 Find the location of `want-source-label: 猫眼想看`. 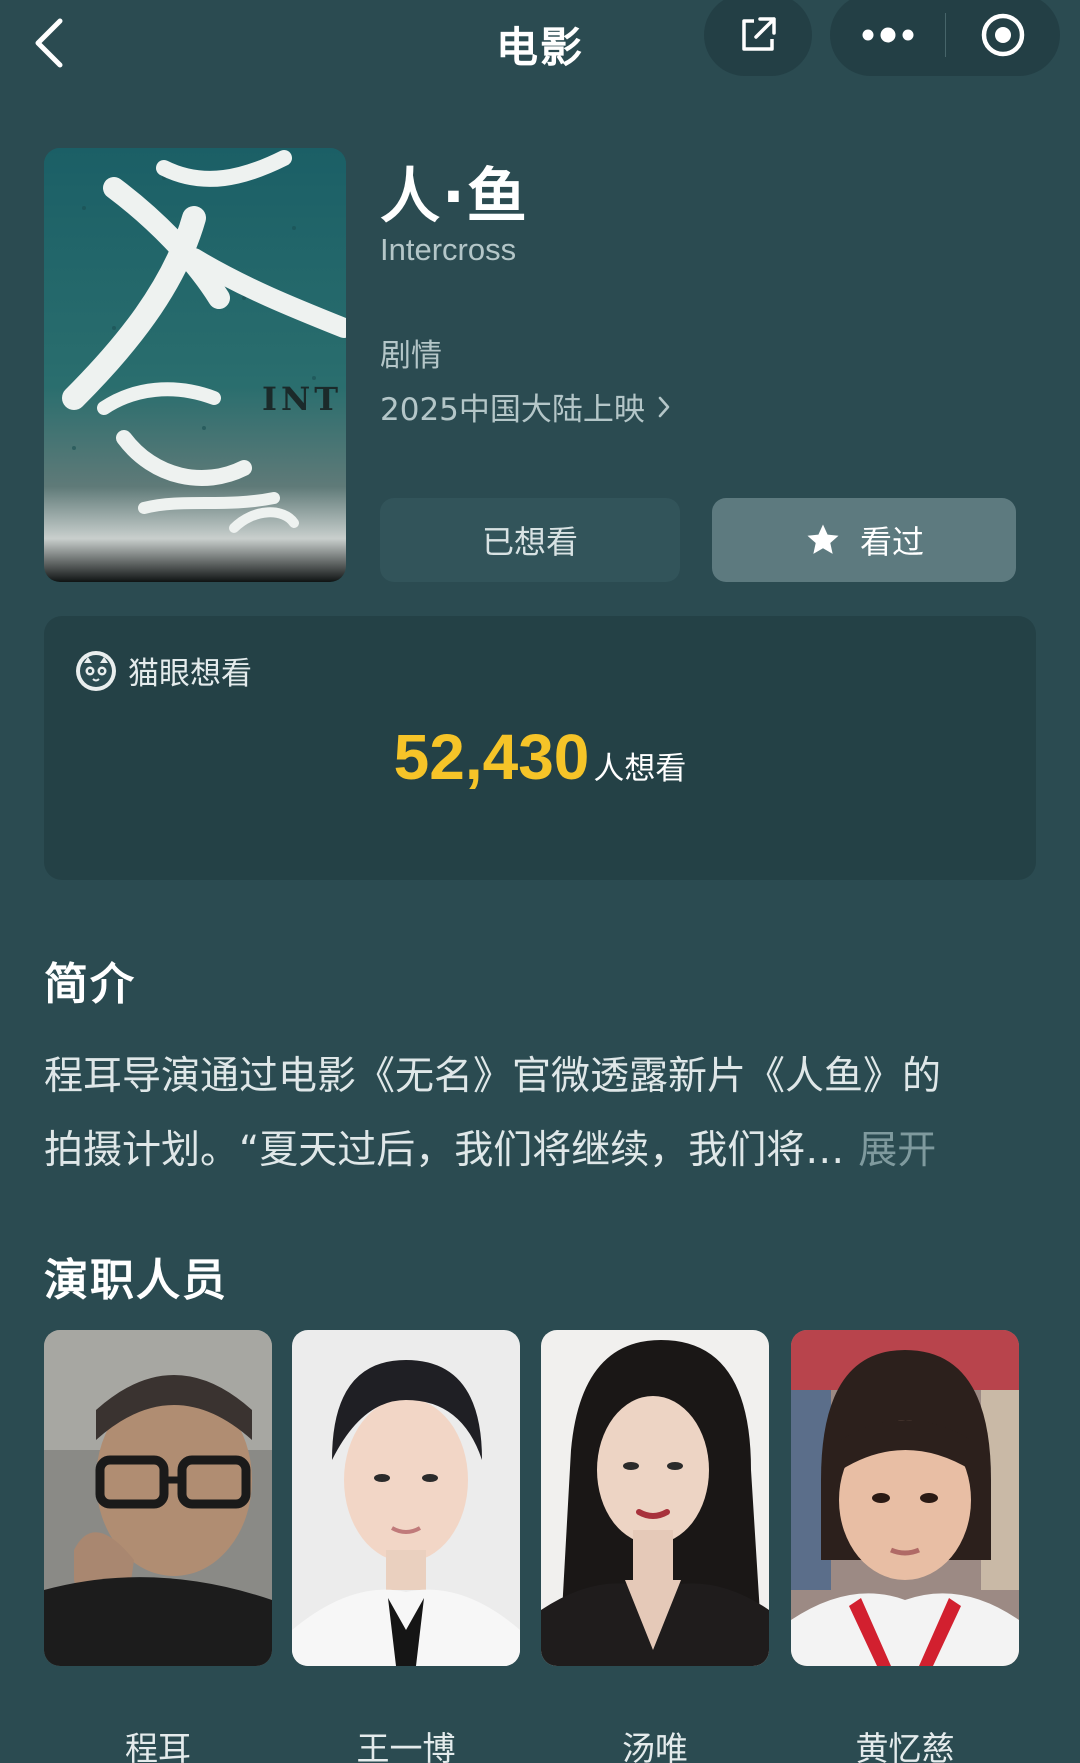

want-source-label: 猫眼想看 is located at coordinates (190, 674).